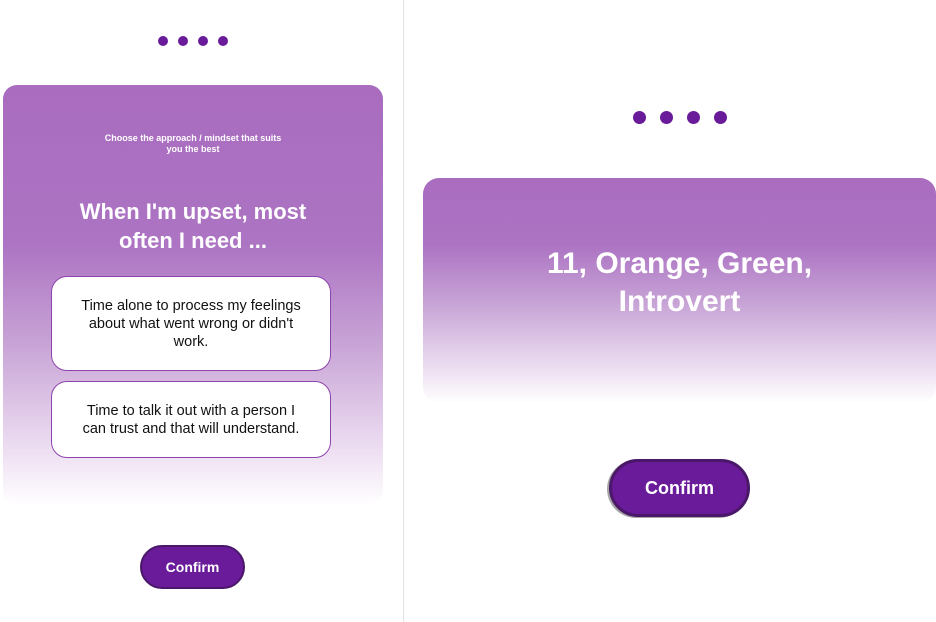  I want to click on answer-option-line: Time to talk it out with a person I, so click(191, 410).